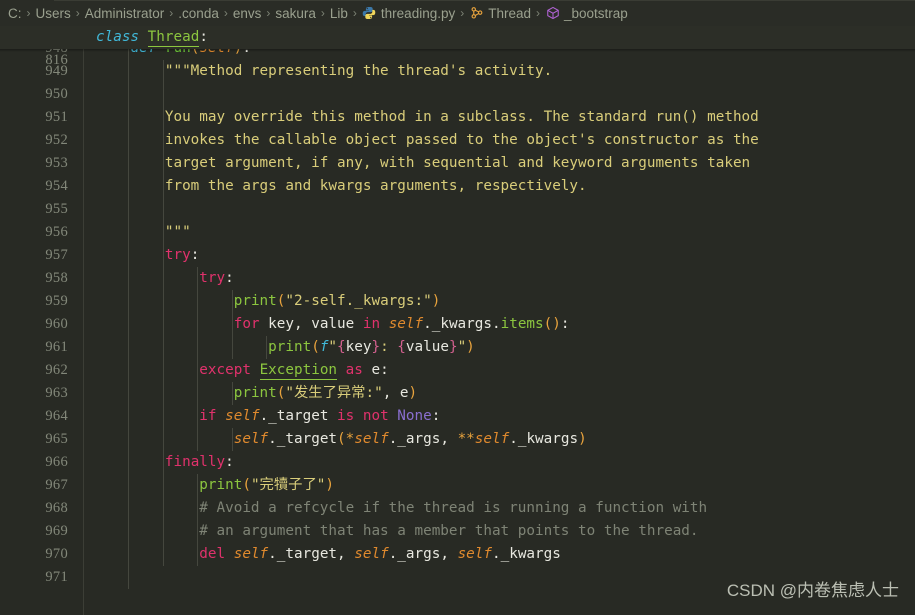 The height and width of the screenshot is (615, 915). Describe the element at coordinates (395, 393) in the screenshot. I see `code-token: , e` at that location.